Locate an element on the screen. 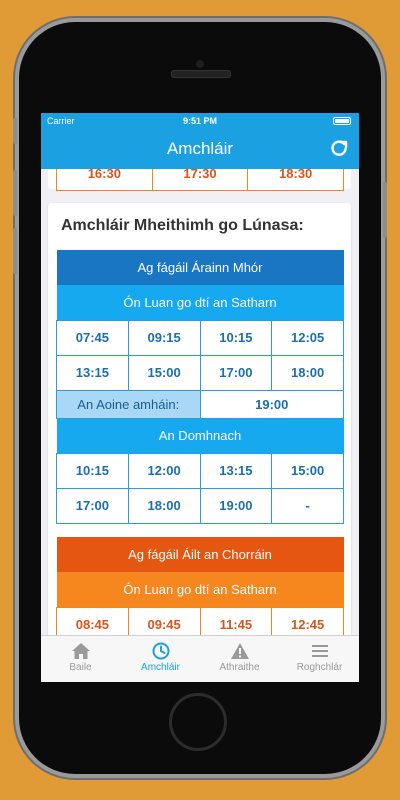  time-cell: - is located at coordinates (307, 505).